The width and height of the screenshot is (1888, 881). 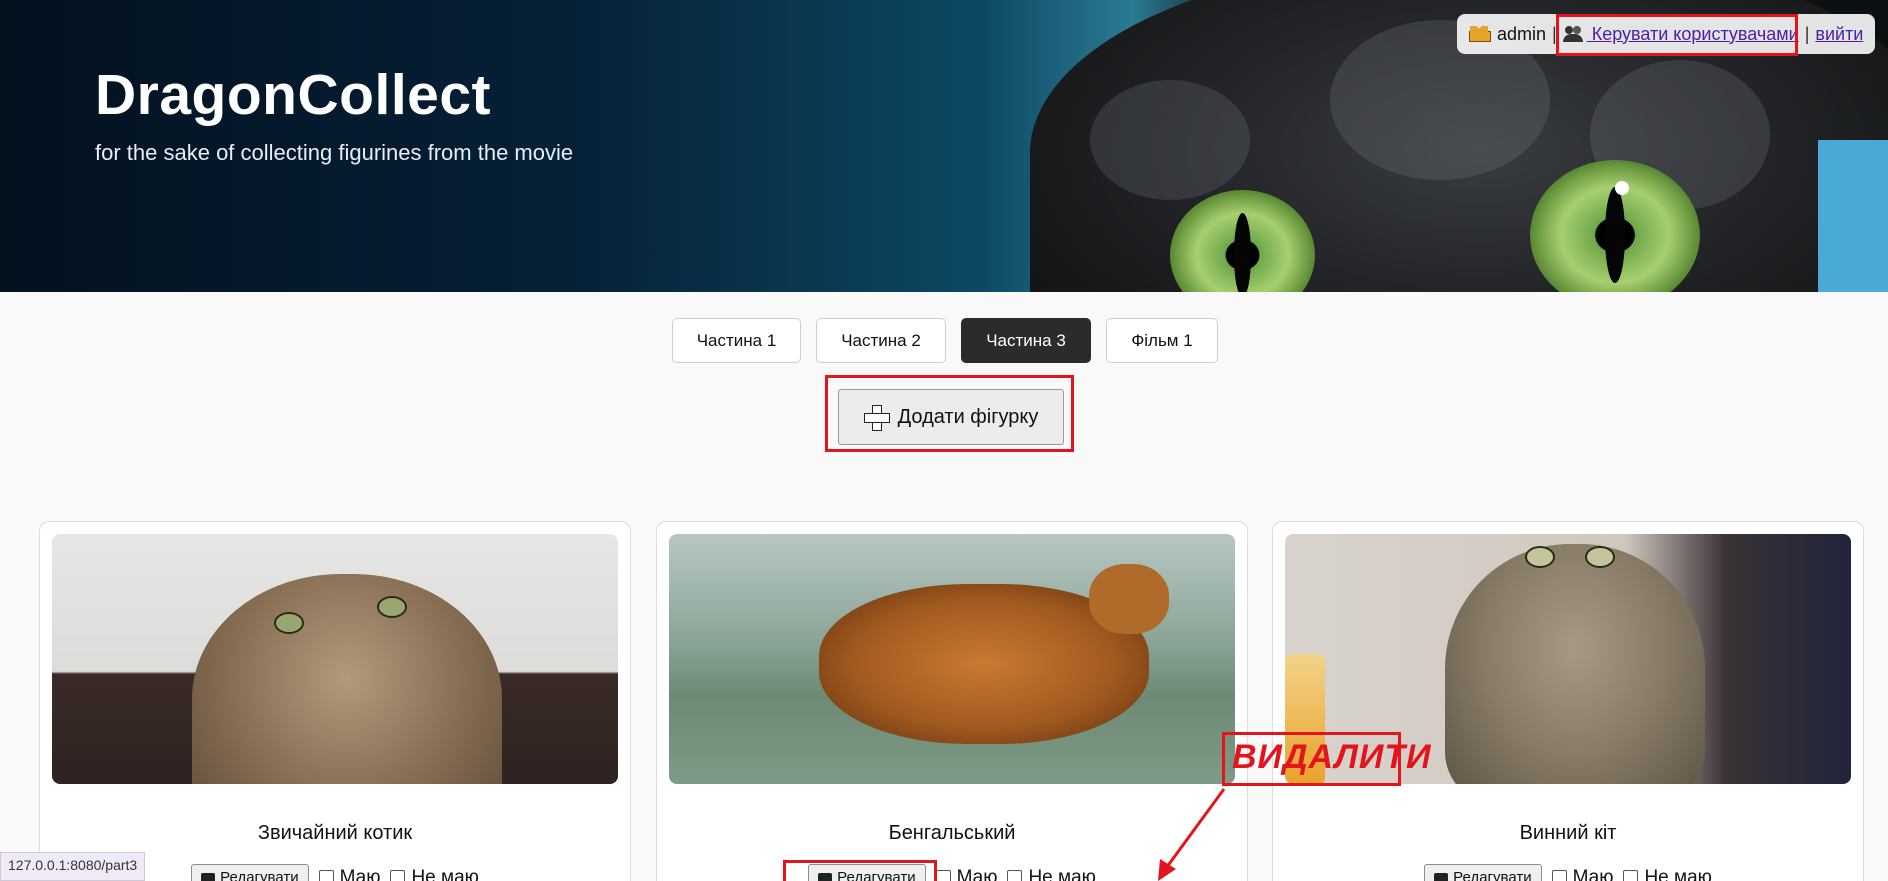 I want to click on figurine-controls: Редагувати Маю Не маю, so click(x=1568, y=872).